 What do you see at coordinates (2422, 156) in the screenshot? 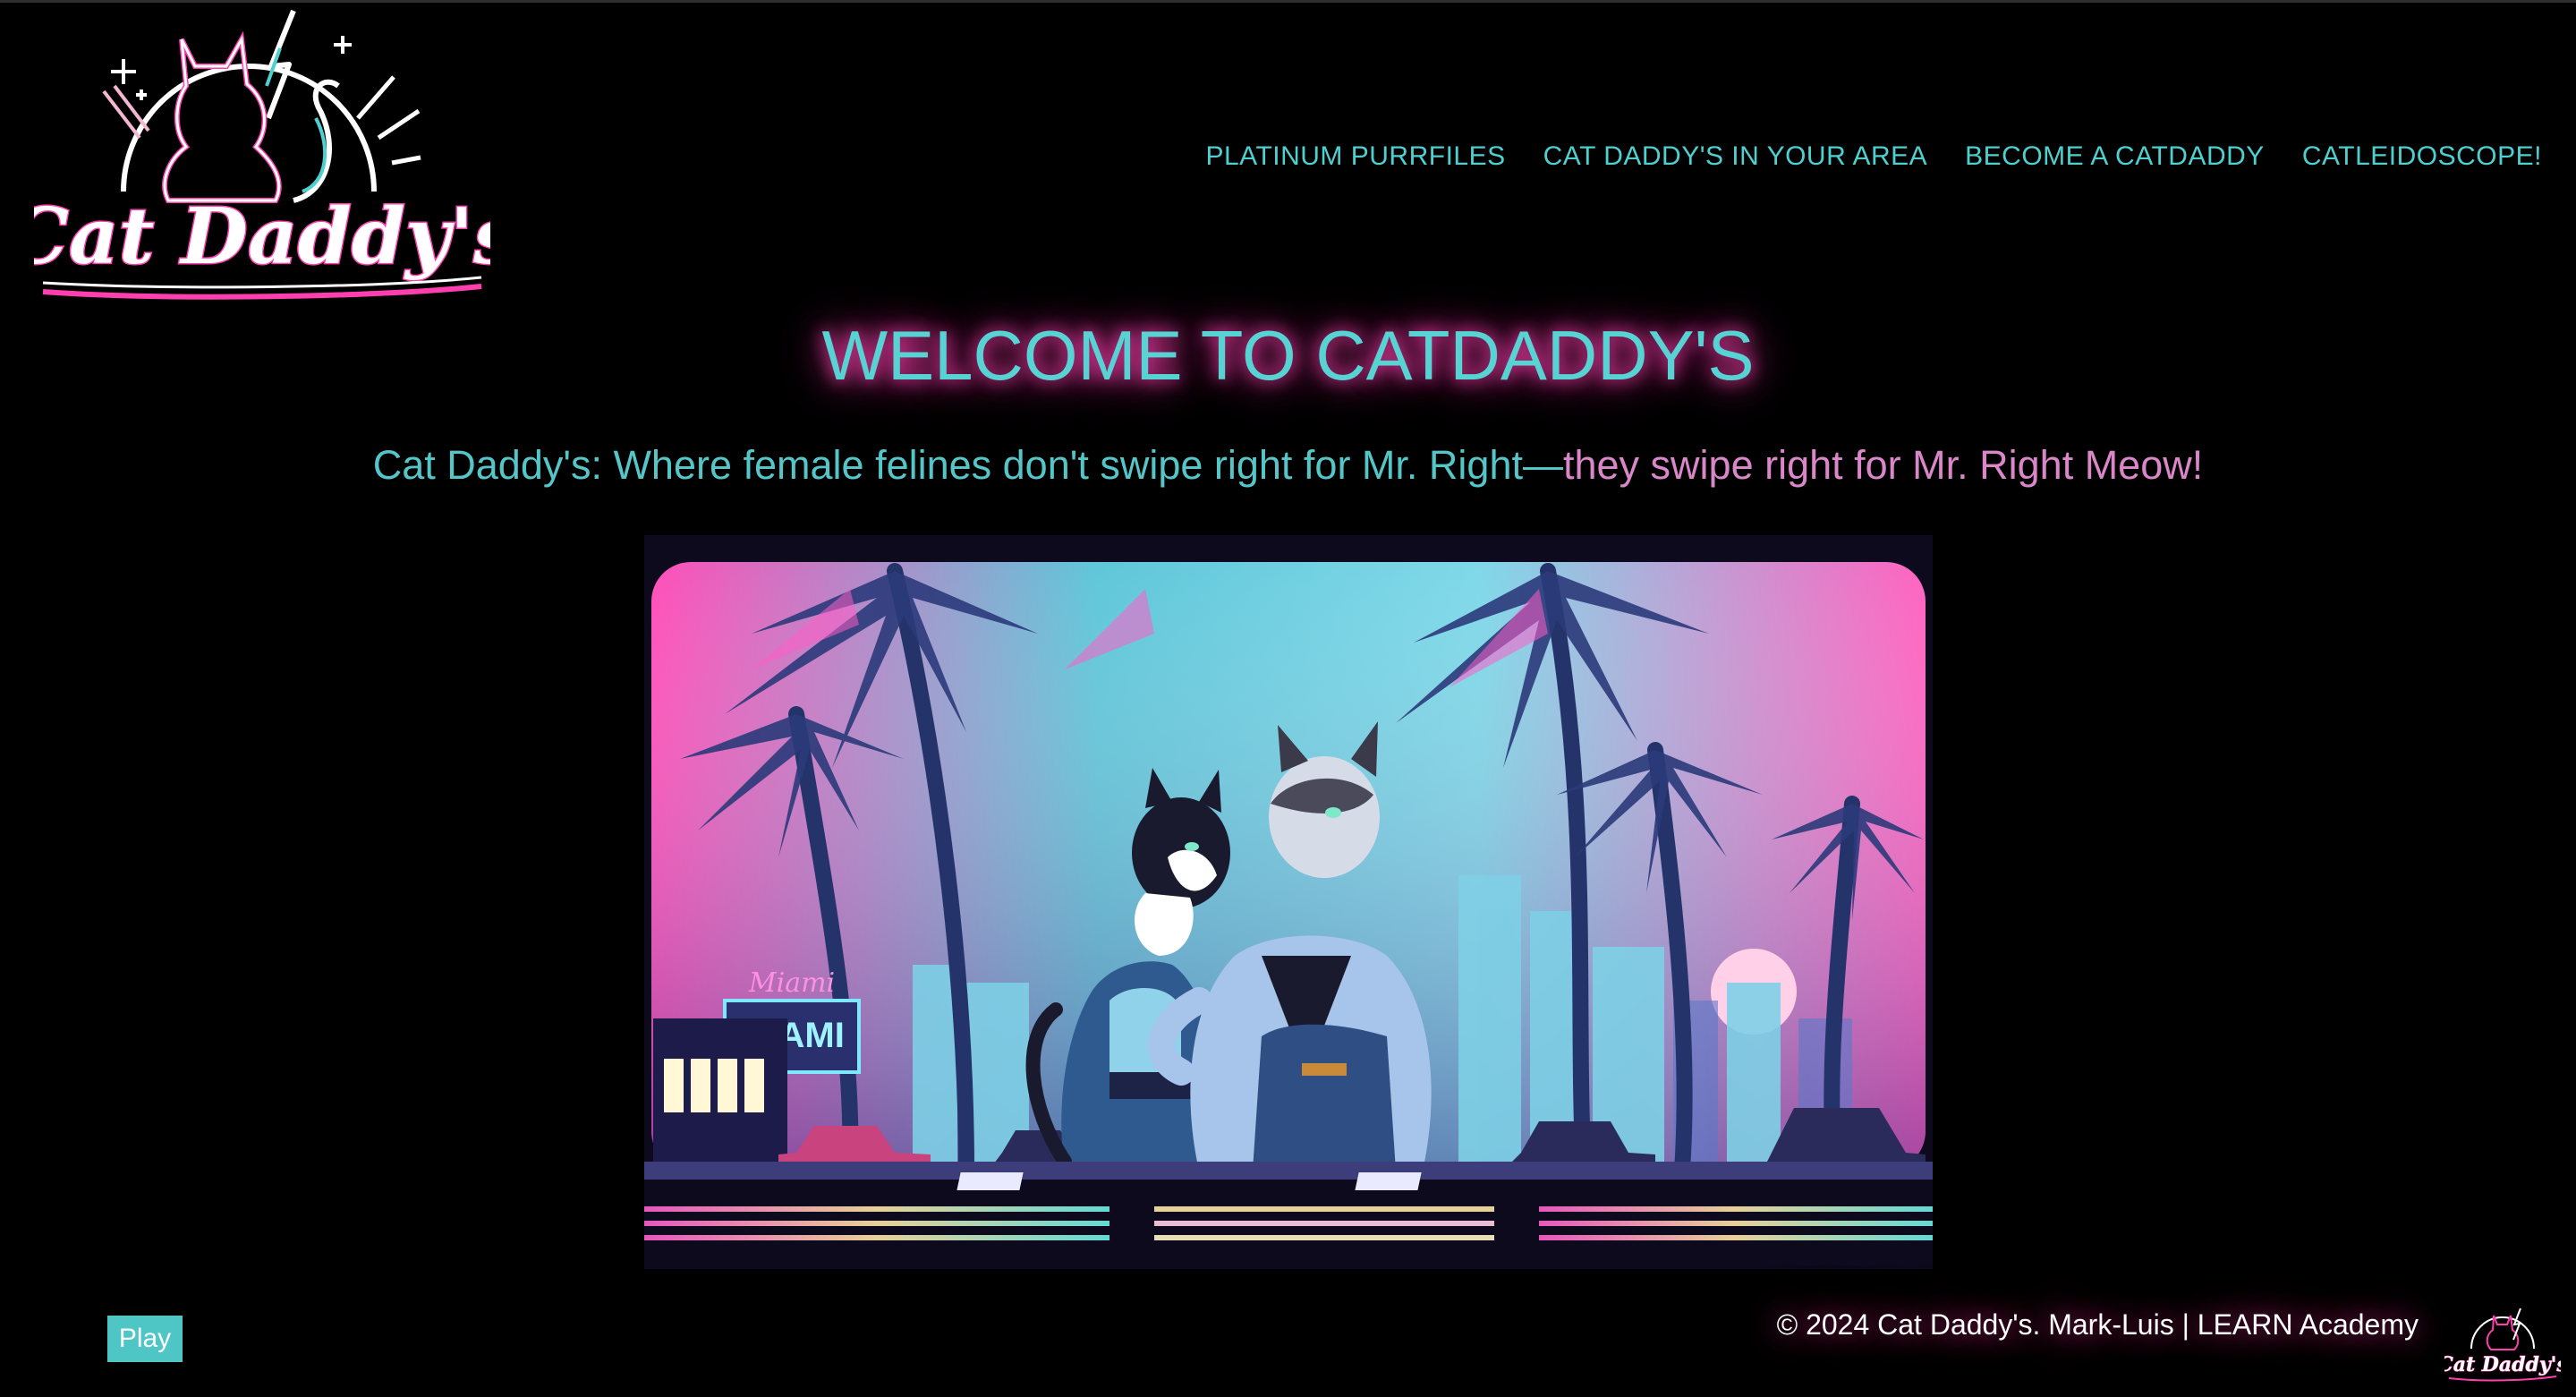
I see `nav-item-catleidoscope: CATLEIDOSCOPE!` at bounding box center [2422, 156].